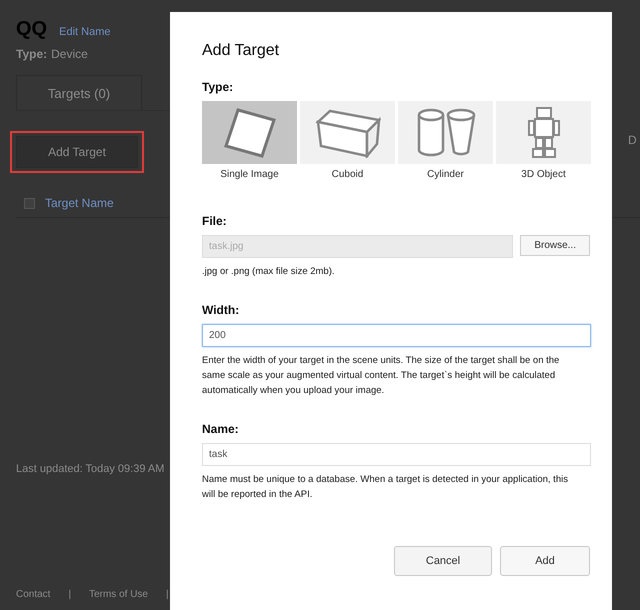 The height and width of the screenshot is (610, 640). Describe the element at coordinates (77, 152) in the screenshot. I see `add-target-button: Add Target` at that location.